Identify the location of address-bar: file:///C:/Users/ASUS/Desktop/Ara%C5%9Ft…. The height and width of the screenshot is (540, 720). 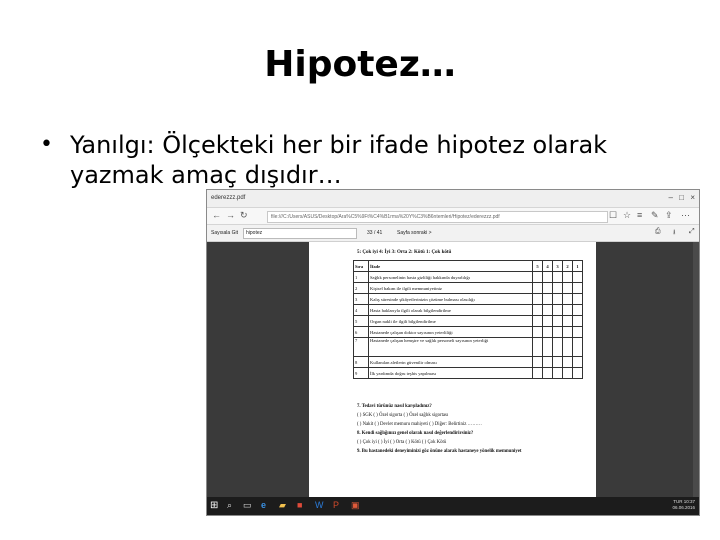
(437, 217).